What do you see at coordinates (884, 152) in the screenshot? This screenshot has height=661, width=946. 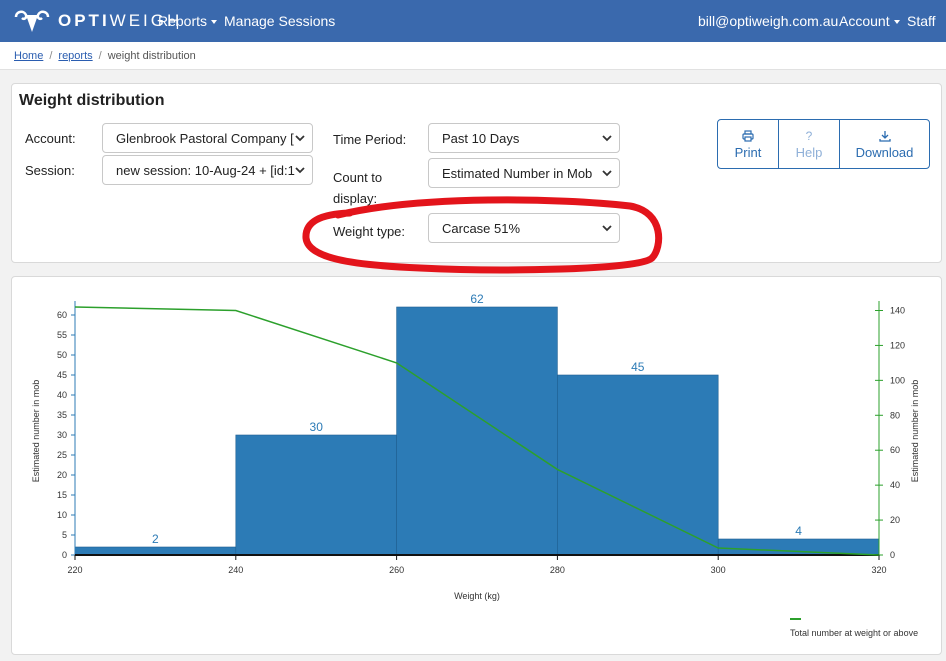 I see `download-button-label: Download` at bounding box center [884, 152].